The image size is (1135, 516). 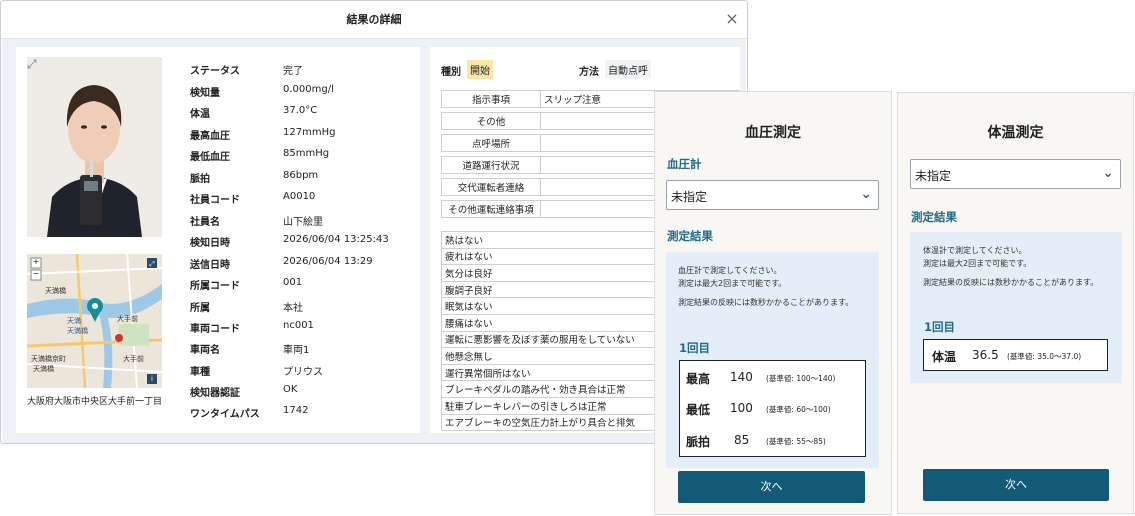 What do you see at coordinates (296, 410) in the screenshot?
I see `detail-value: 1742` at bounding box center [296, 410].